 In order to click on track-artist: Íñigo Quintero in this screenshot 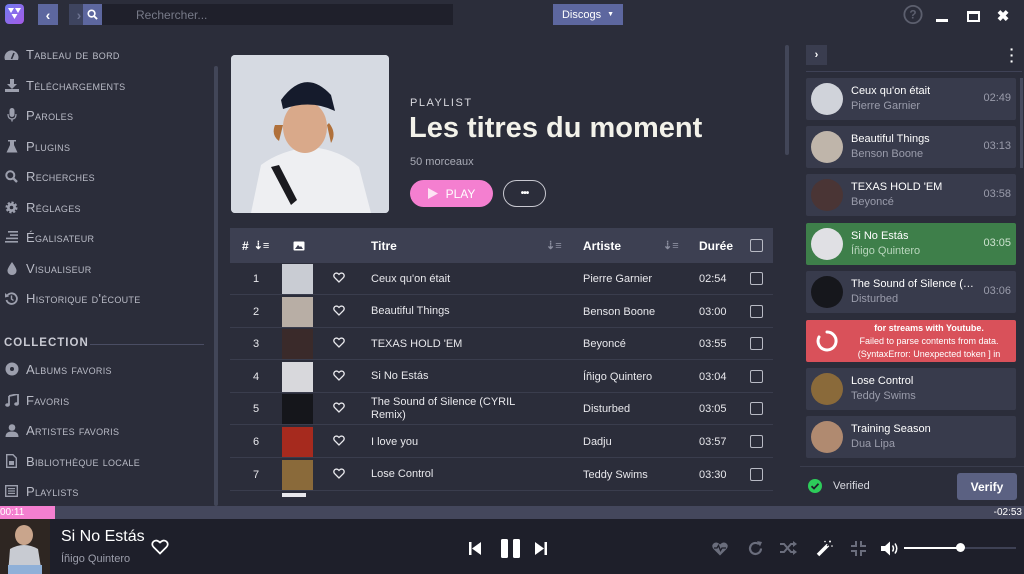, I will do `click(617, 377)`.